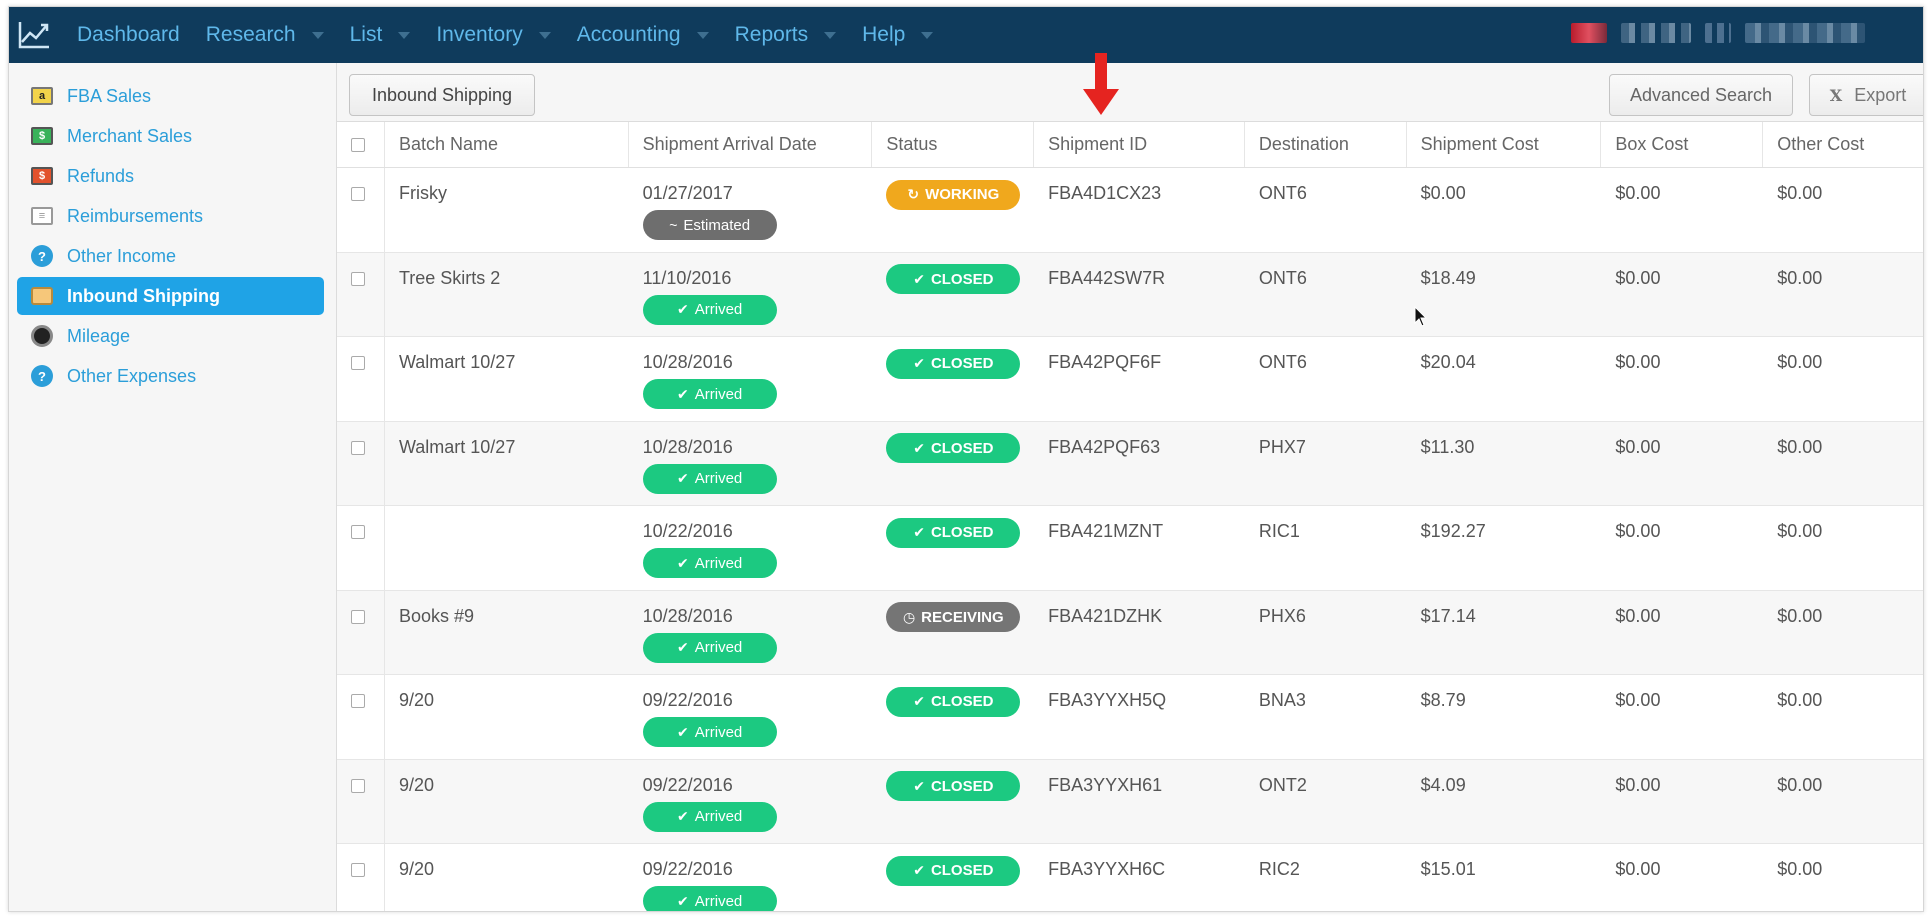  What do you see at coordinates (1421, 316) in the screenshot?
I see `mouse-cursor-icon` at bounding box center [1421, 316].